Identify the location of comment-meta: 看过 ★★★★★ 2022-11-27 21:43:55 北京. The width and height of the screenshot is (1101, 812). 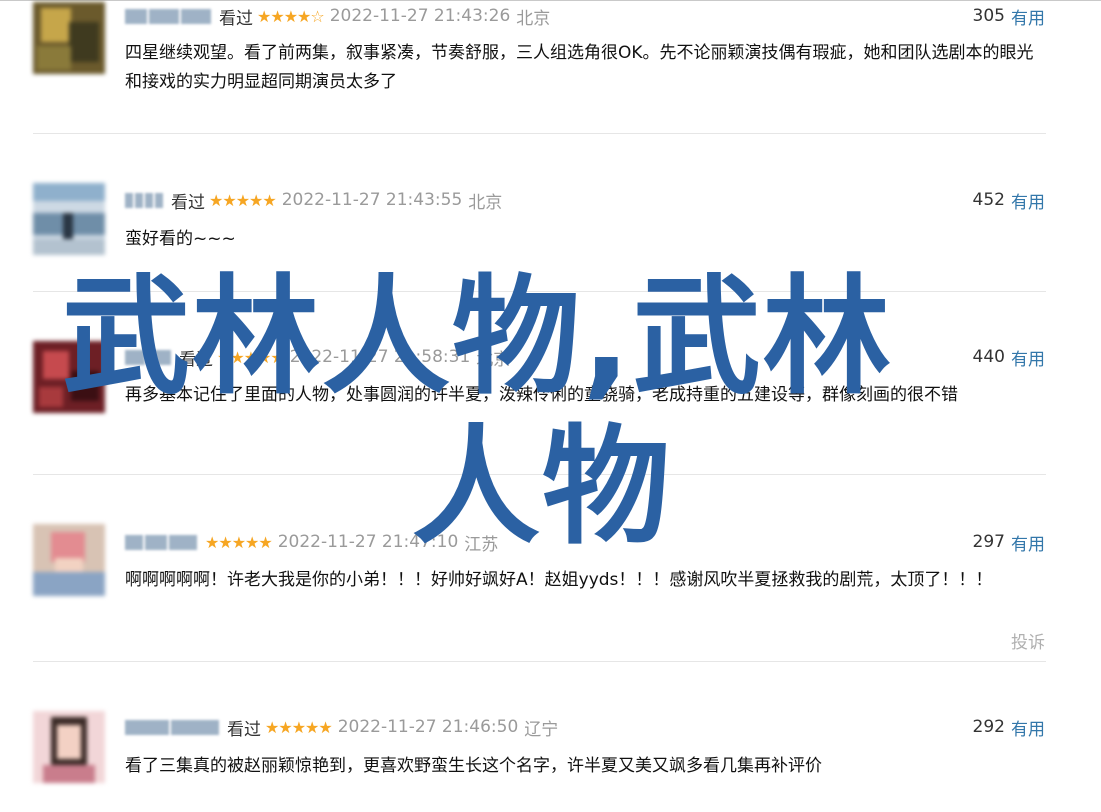
(313, 200).